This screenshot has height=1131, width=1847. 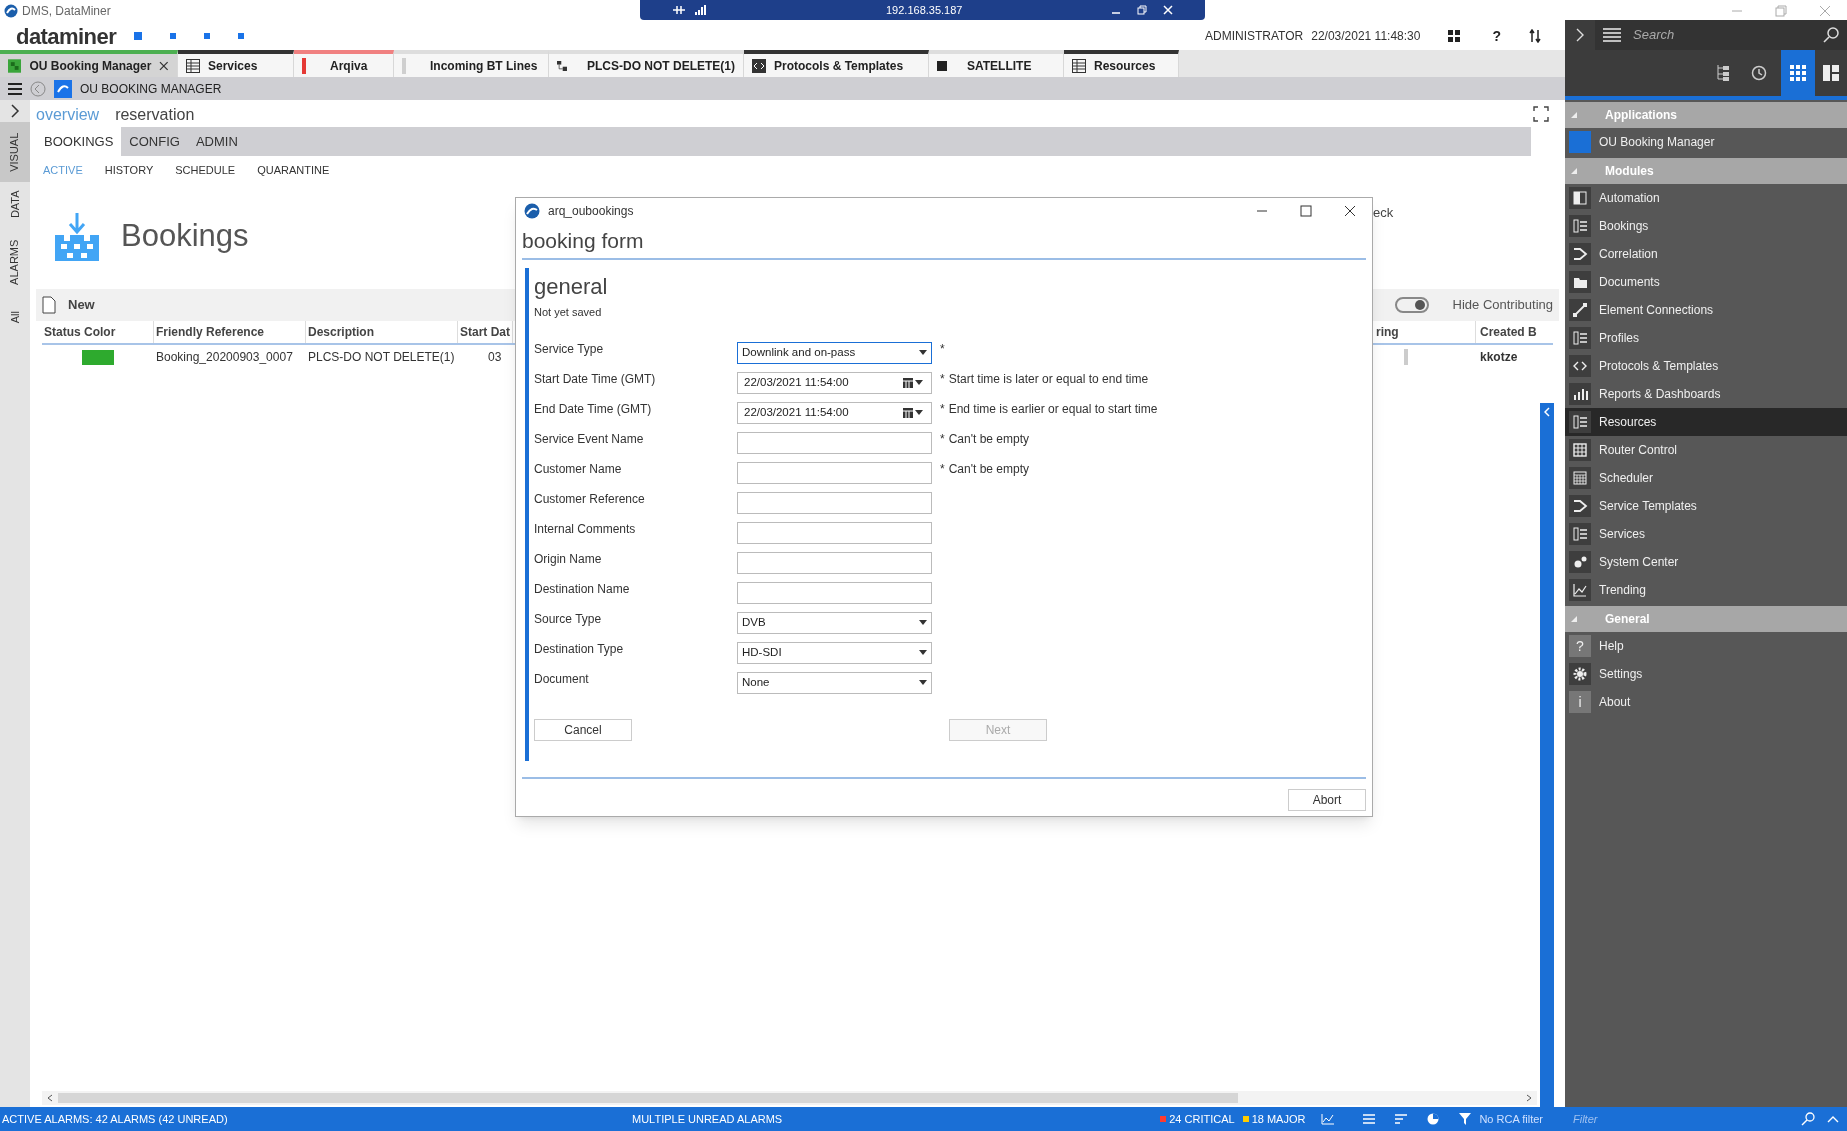 I want to click on sort-icon, so click(x=1401, y=1119).